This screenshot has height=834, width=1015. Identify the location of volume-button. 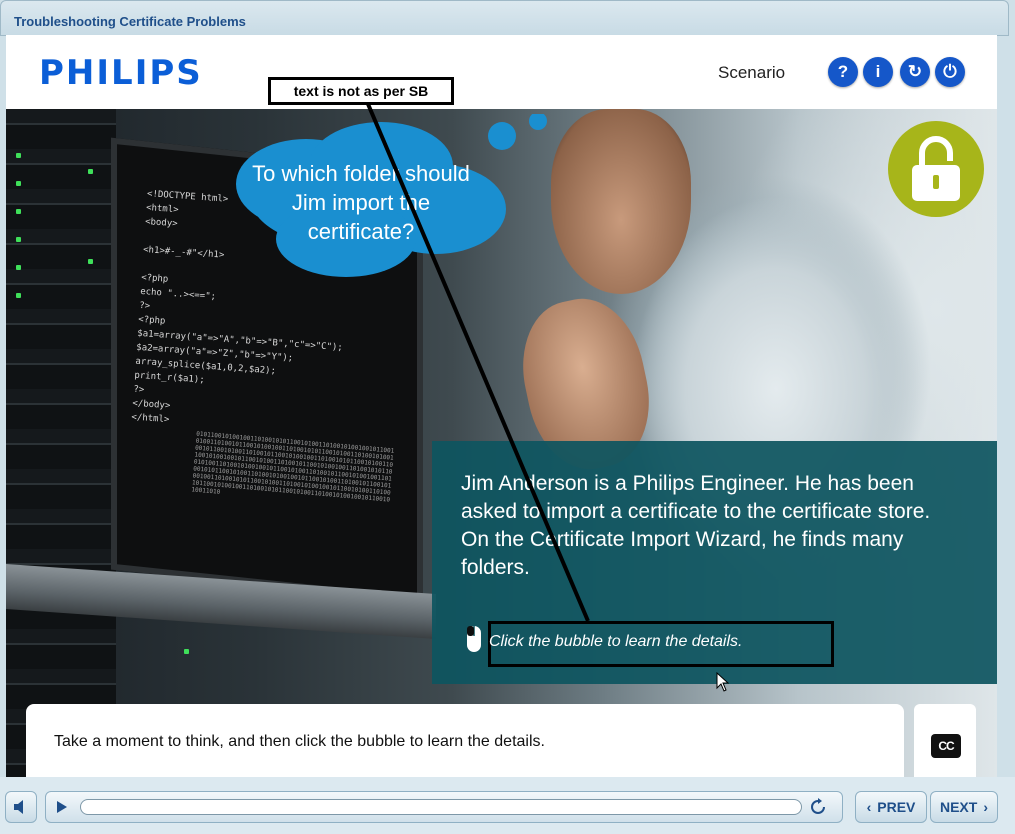
(21, 807).